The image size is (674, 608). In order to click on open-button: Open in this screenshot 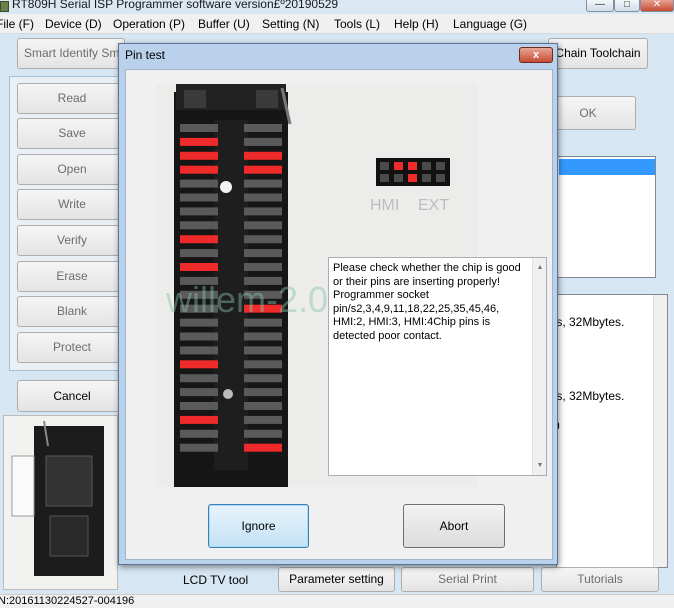, I will do `click(72, 169)`.